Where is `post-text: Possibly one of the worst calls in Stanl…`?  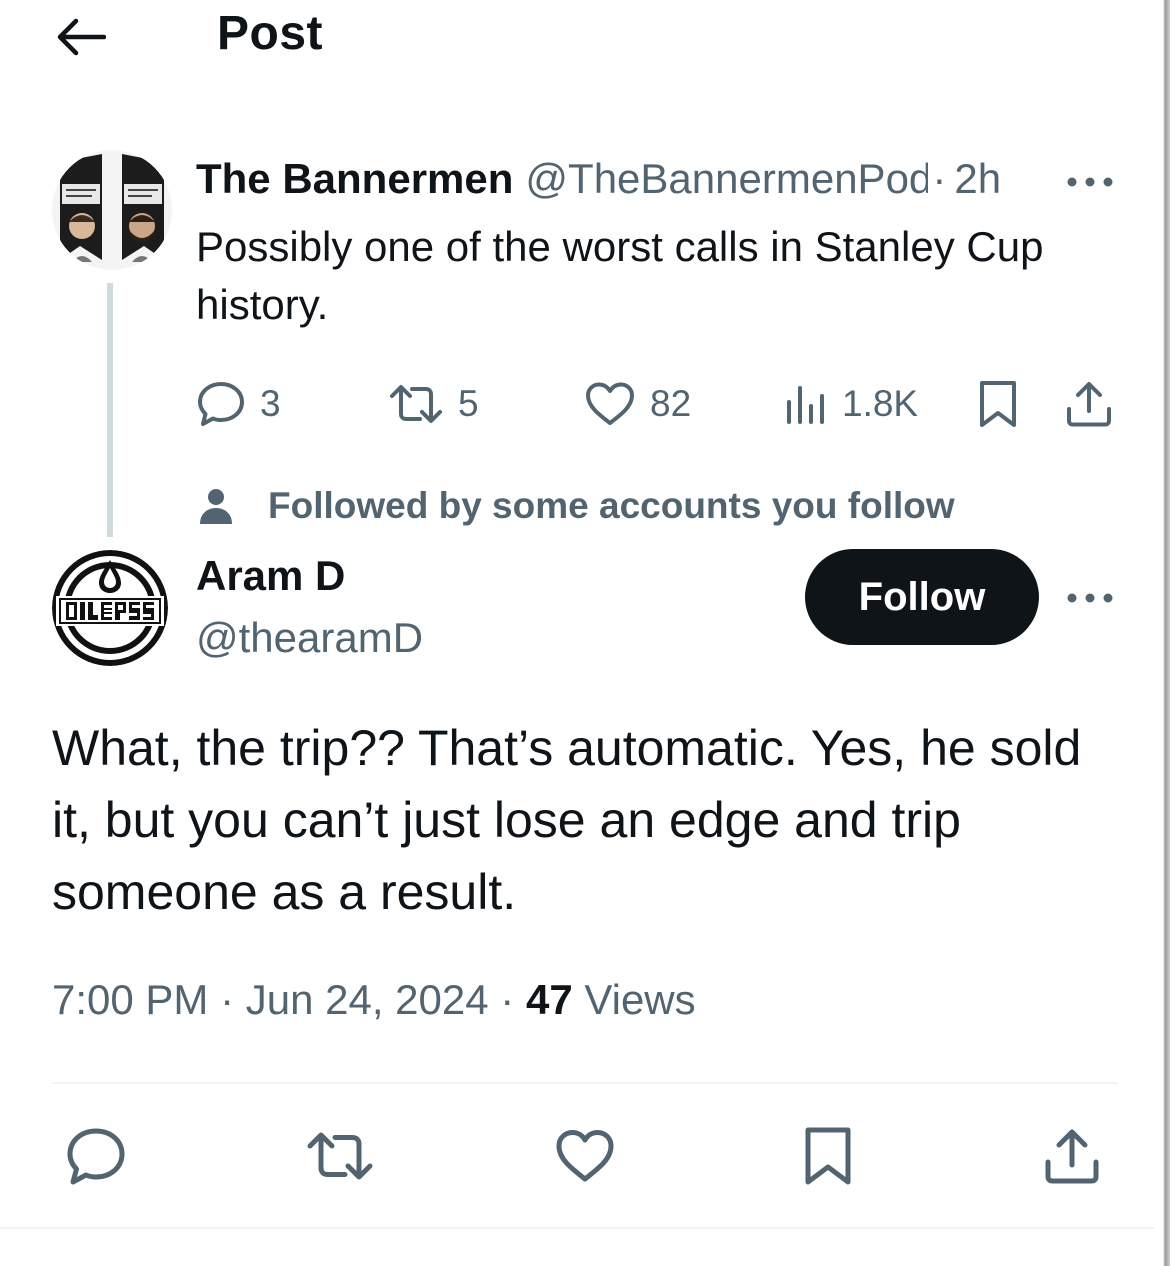 post-text: Possibly one of the worst calls in Stanl… is located at coordinates (620, 275).